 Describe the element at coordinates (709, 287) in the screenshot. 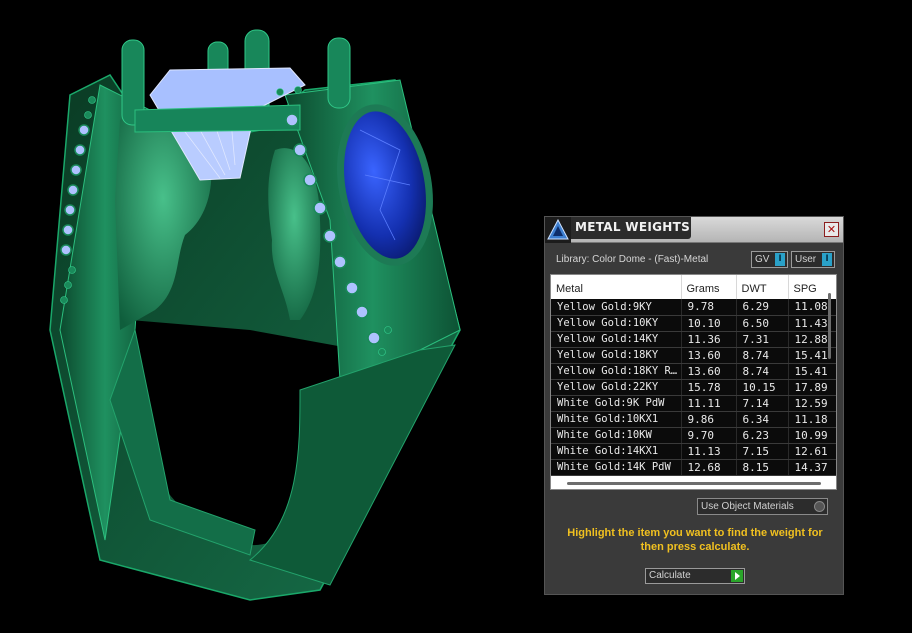

I see `column-header-grams: Grams` at that location.